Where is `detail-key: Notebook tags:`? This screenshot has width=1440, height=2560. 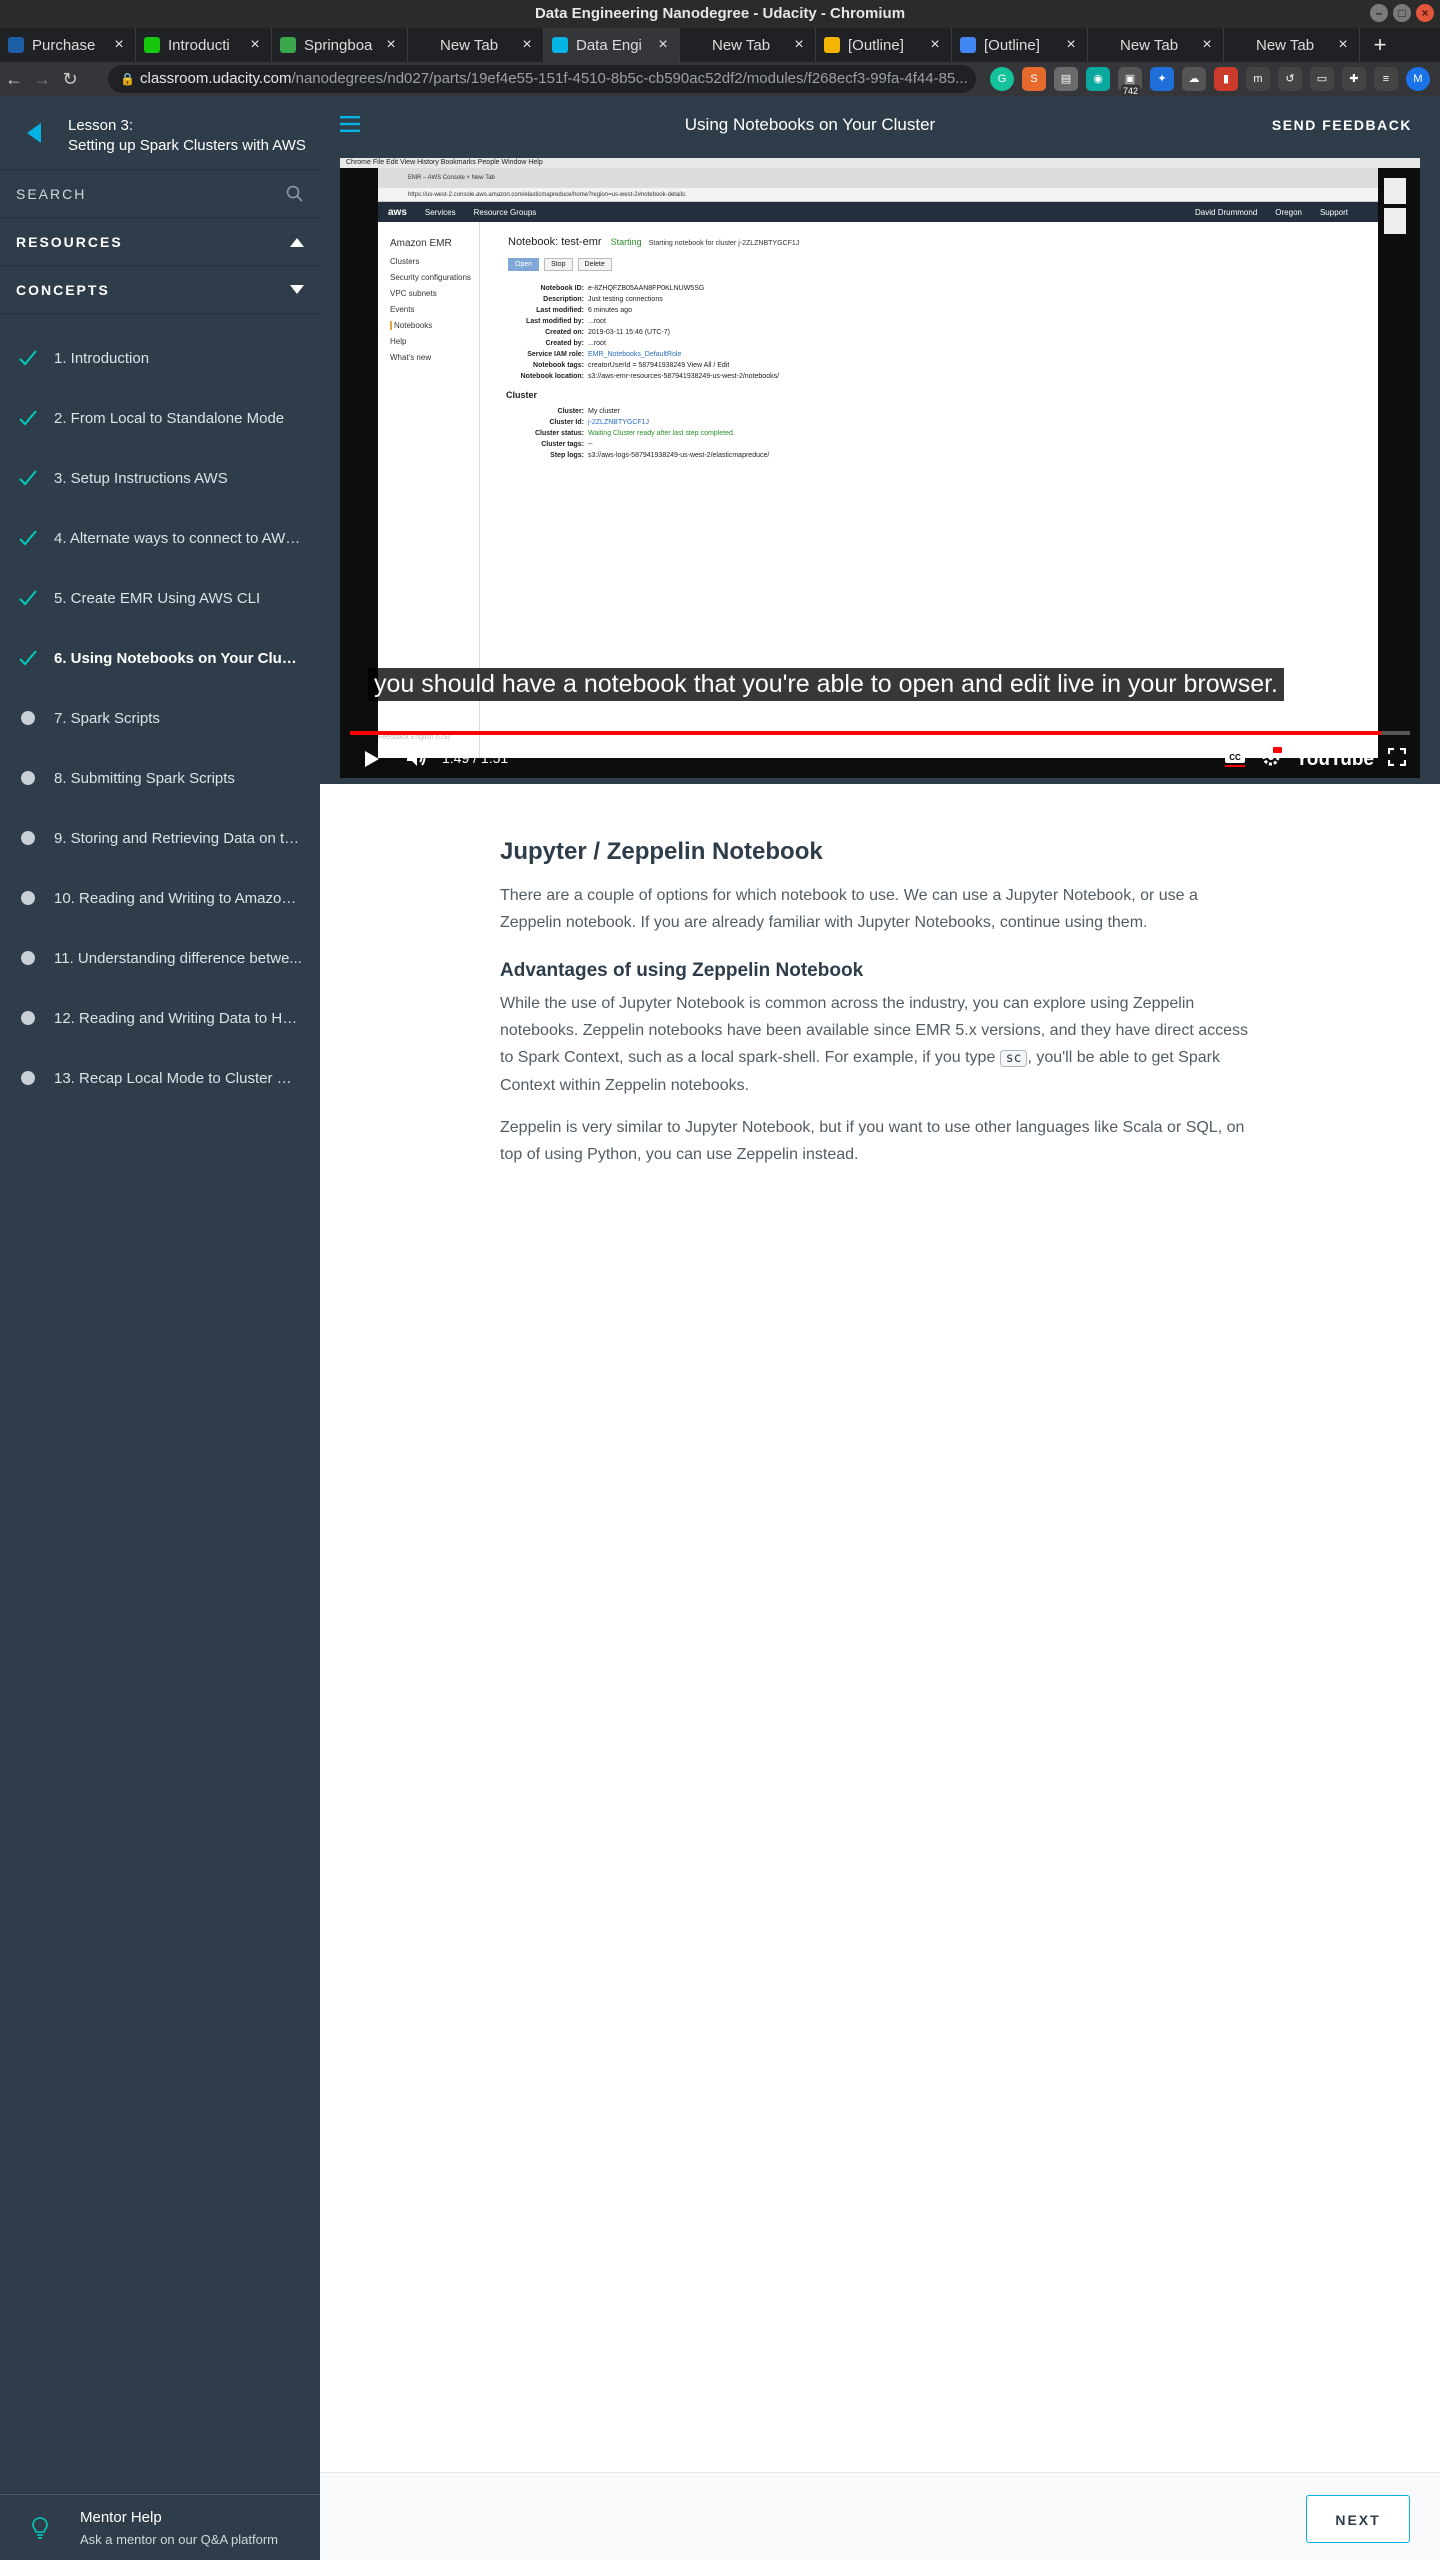
detail-key: Notebook tags: is located at coordinates (558, 365).